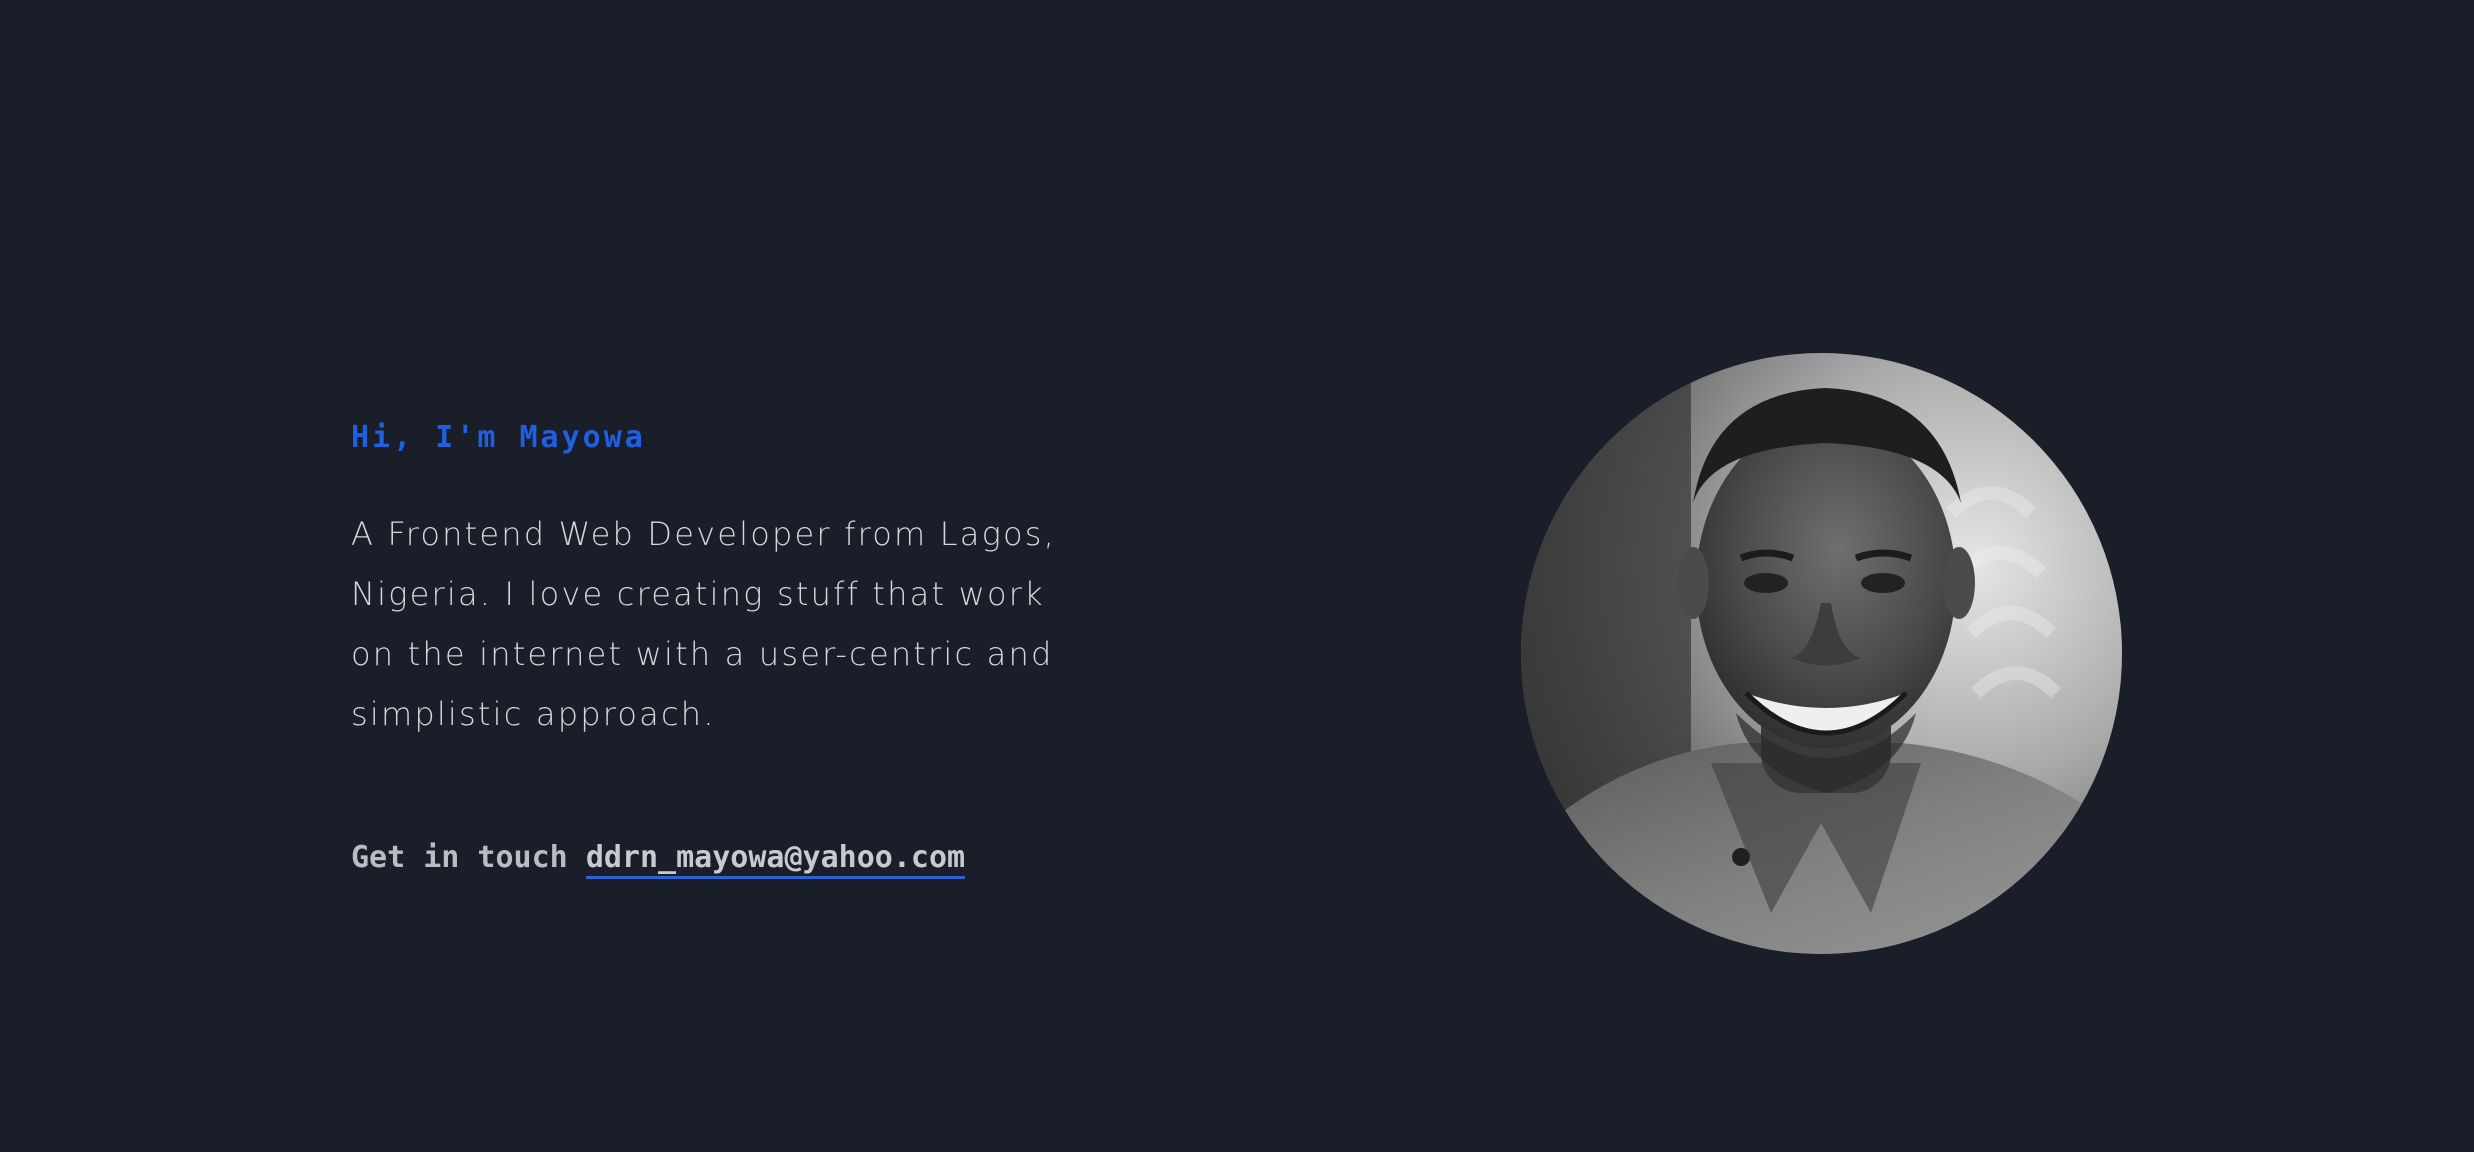 The width and height of the screenshot is (2474, 1152). What do you see at coordinates (775, 859) in the screenshot?
I see `email-link: ddrn_mayowa@yahoo.com` at bounding box center [775, 859].